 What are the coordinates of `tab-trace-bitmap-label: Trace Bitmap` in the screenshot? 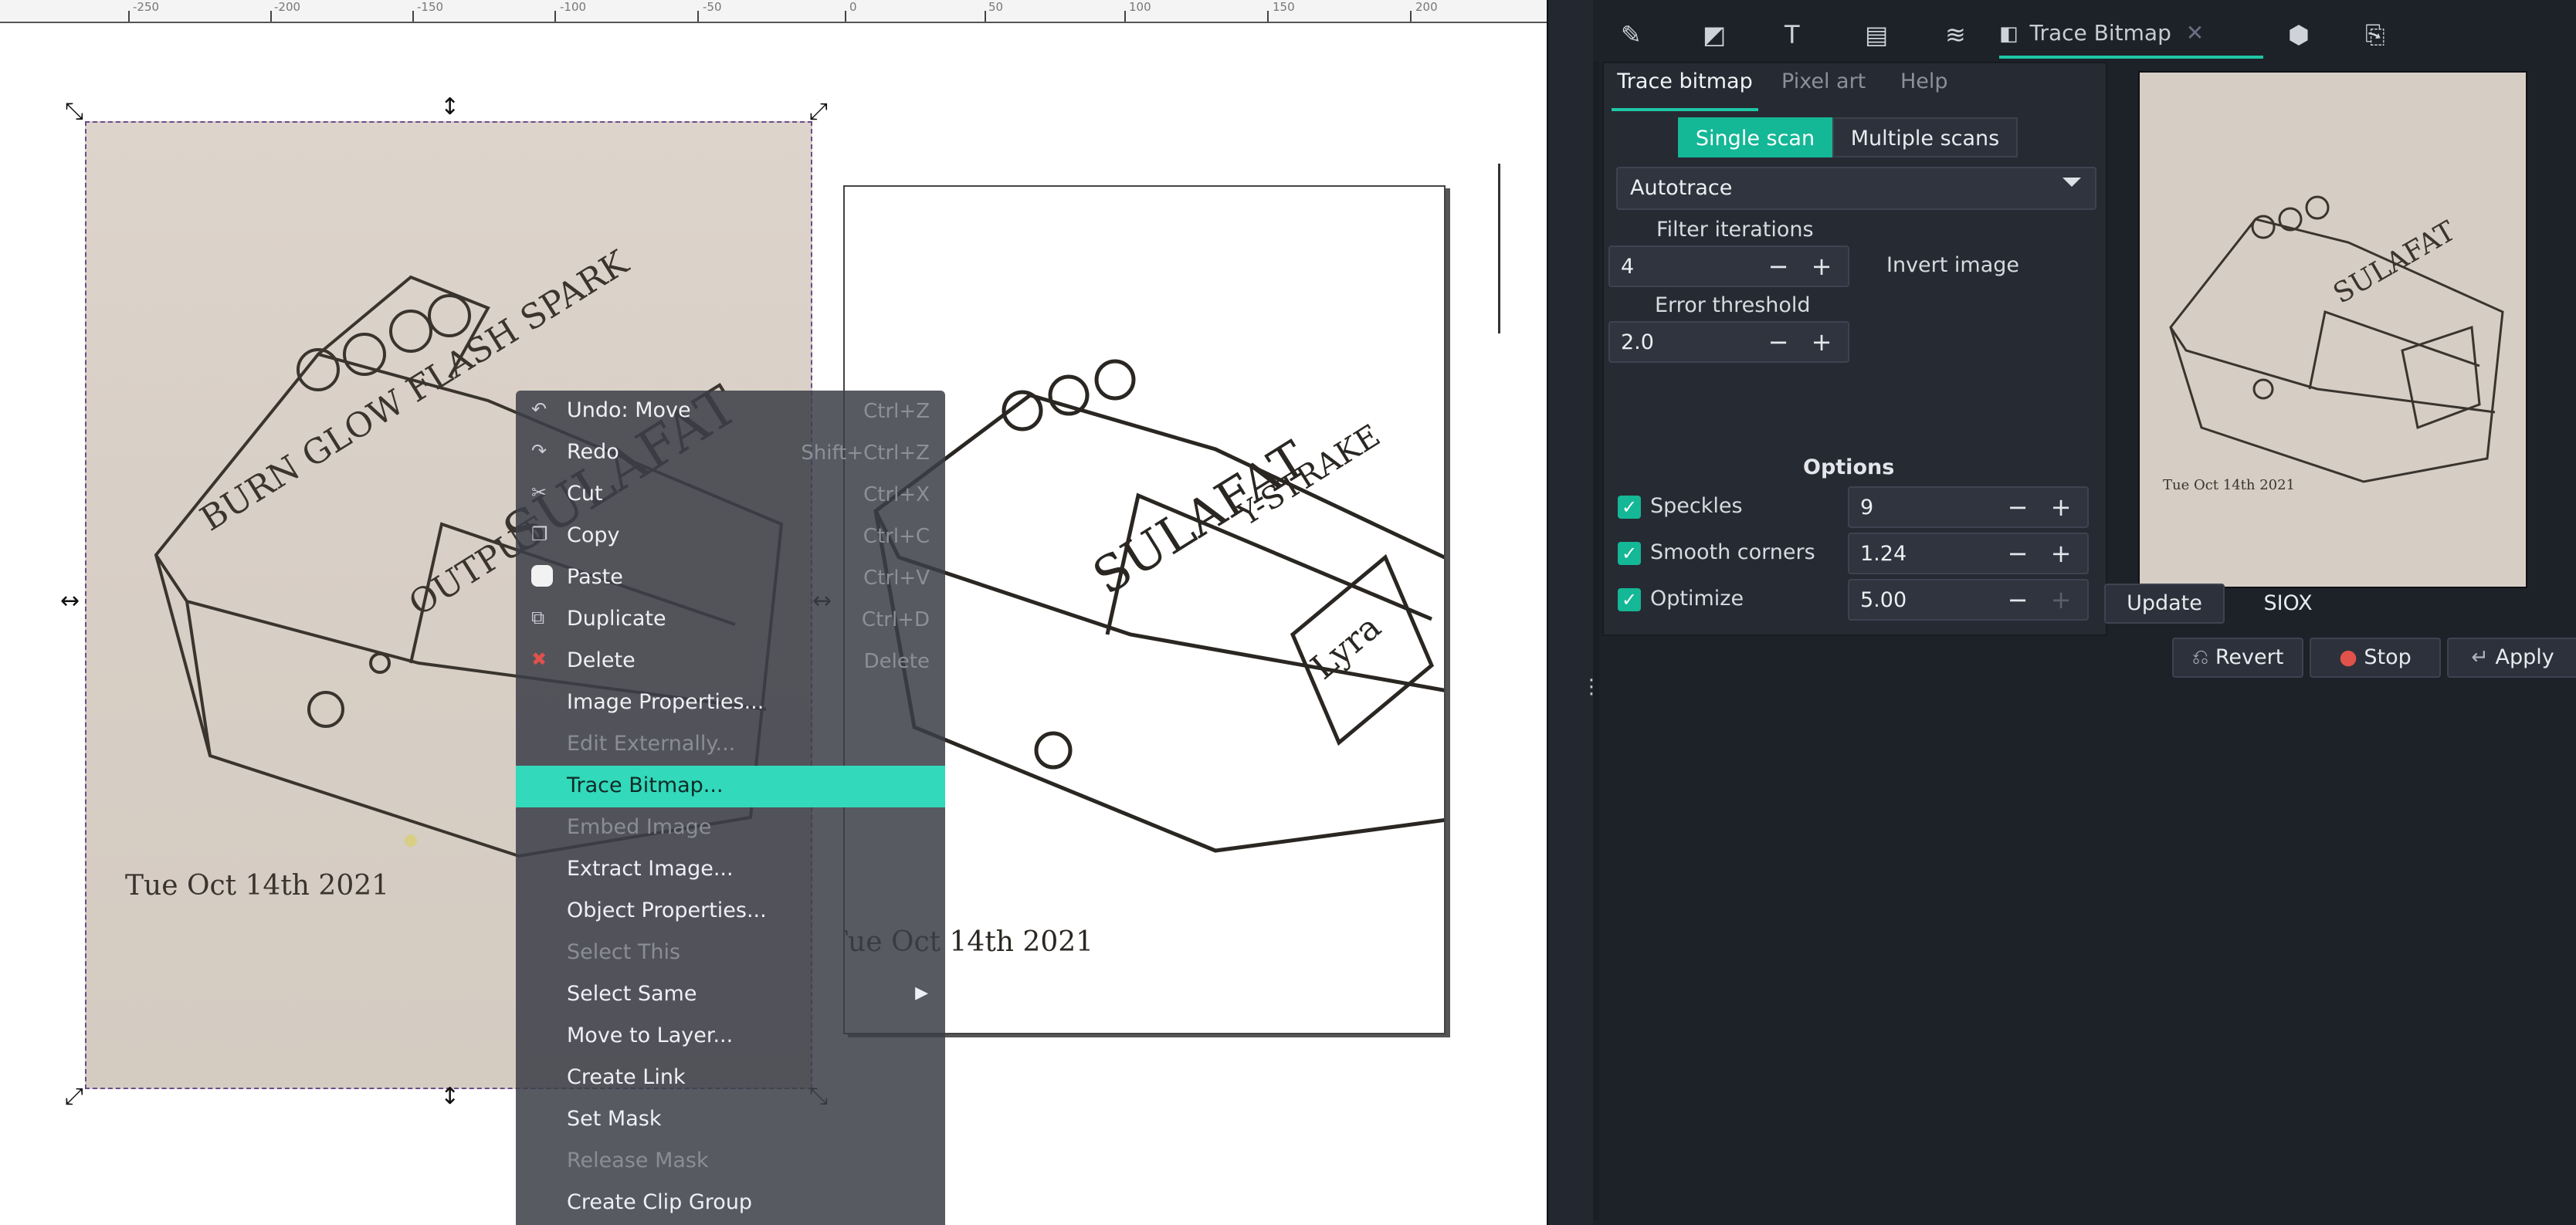 It's located at (2100, 33).